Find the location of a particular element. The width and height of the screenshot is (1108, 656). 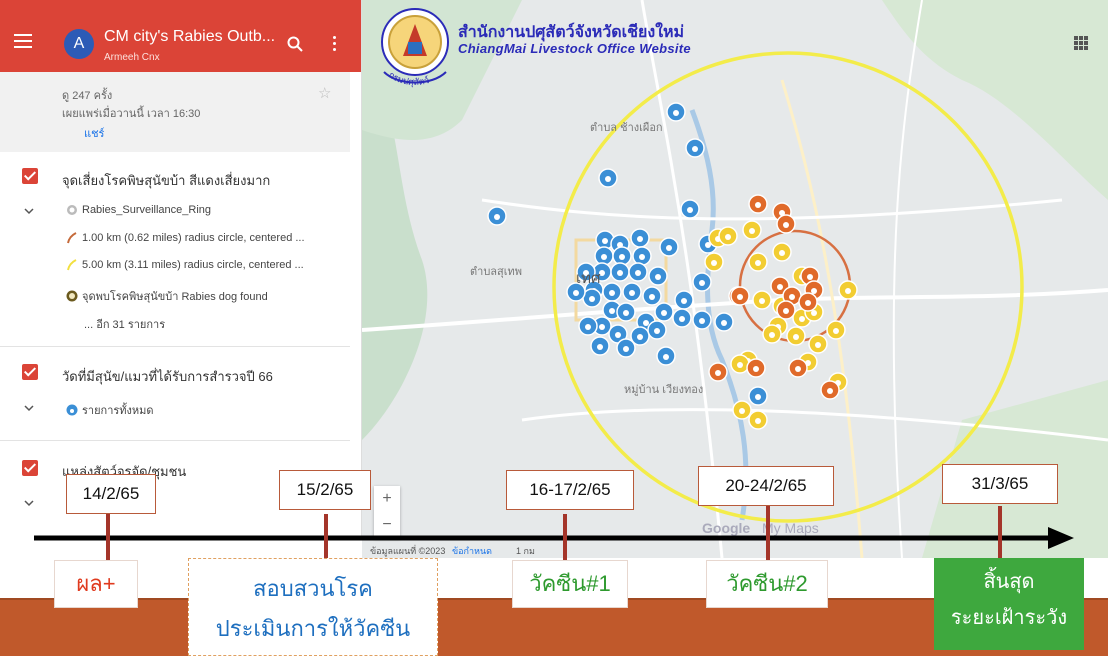

event-line: สอบสวนโรค is located at coordinates (313, 588).